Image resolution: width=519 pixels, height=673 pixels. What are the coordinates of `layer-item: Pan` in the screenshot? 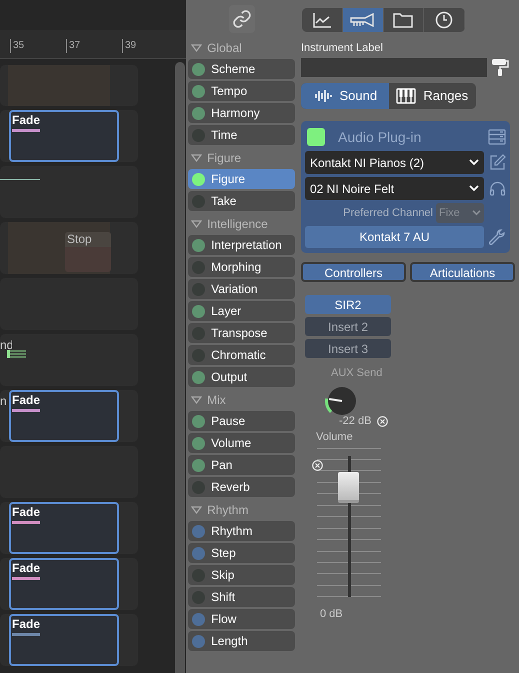 It's located at (241, 465).